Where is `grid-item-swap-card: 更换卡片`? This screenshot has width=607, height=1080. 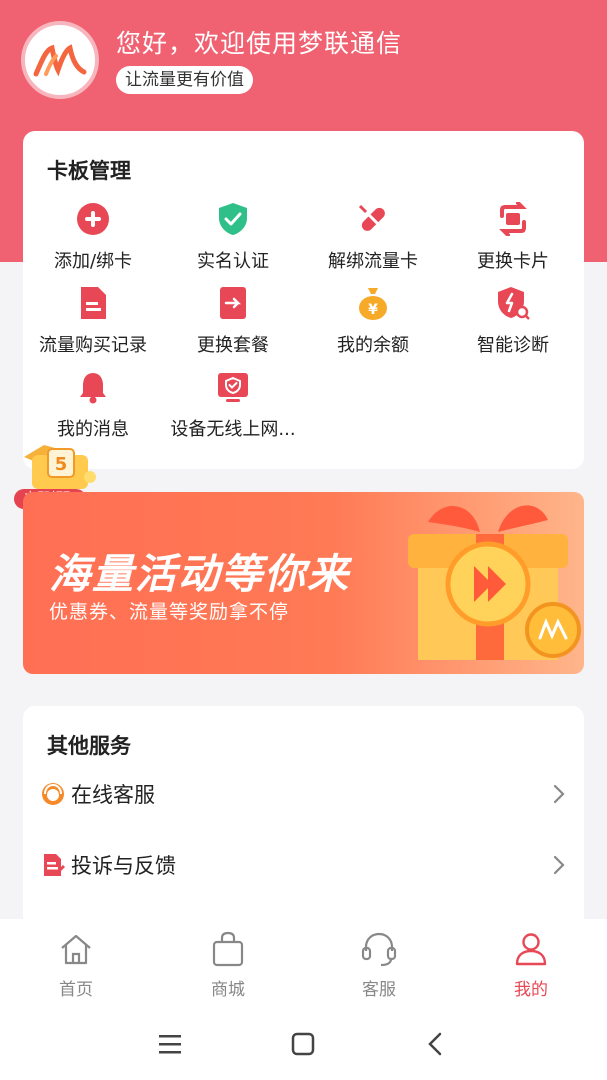 grid-item-swap-card: 更换卡片 is located at coordinates (513, 236).